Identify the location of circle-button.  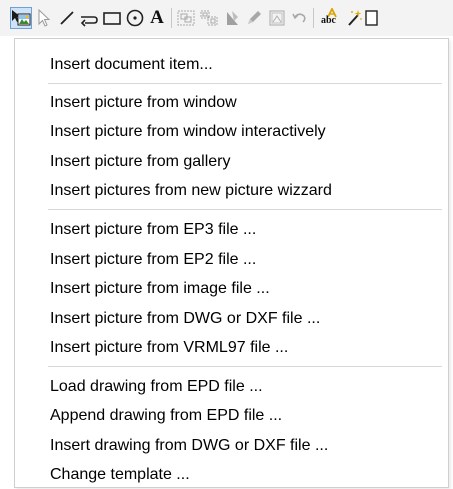
(135, 18).